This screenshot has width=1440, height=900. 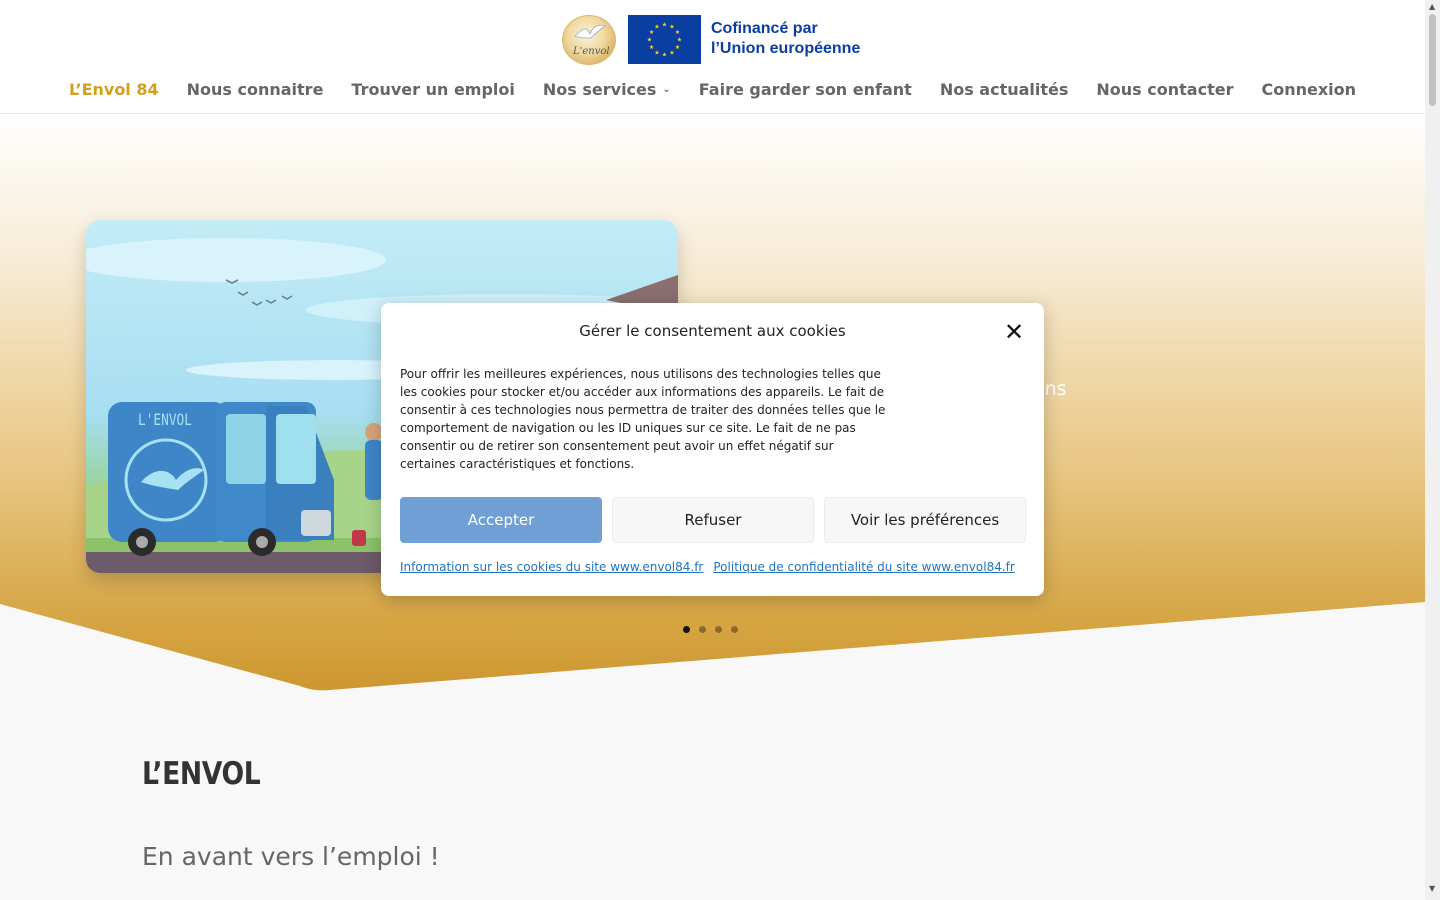 What do you see at coordinates (501, 520) in the screenshot?
I see `accept-button: Accepter` at bounding box center [501, 520].